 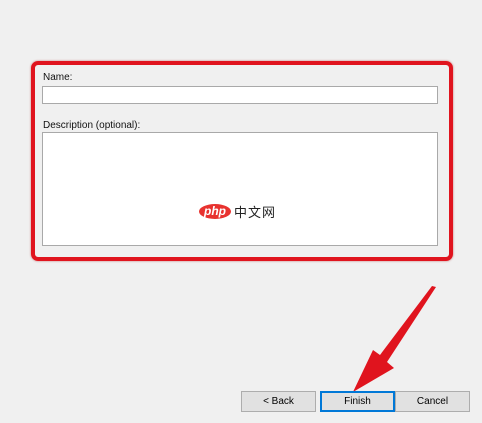 I want to click on finish-button: Finish, so click(x=357, y=401).